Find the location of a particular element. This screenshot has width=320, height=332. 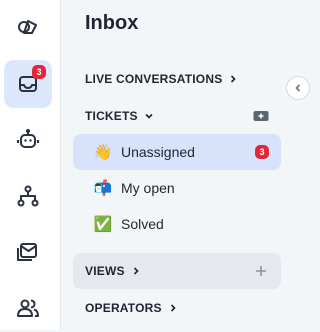

chevron-down-icon is located at coordinates (149, 116).